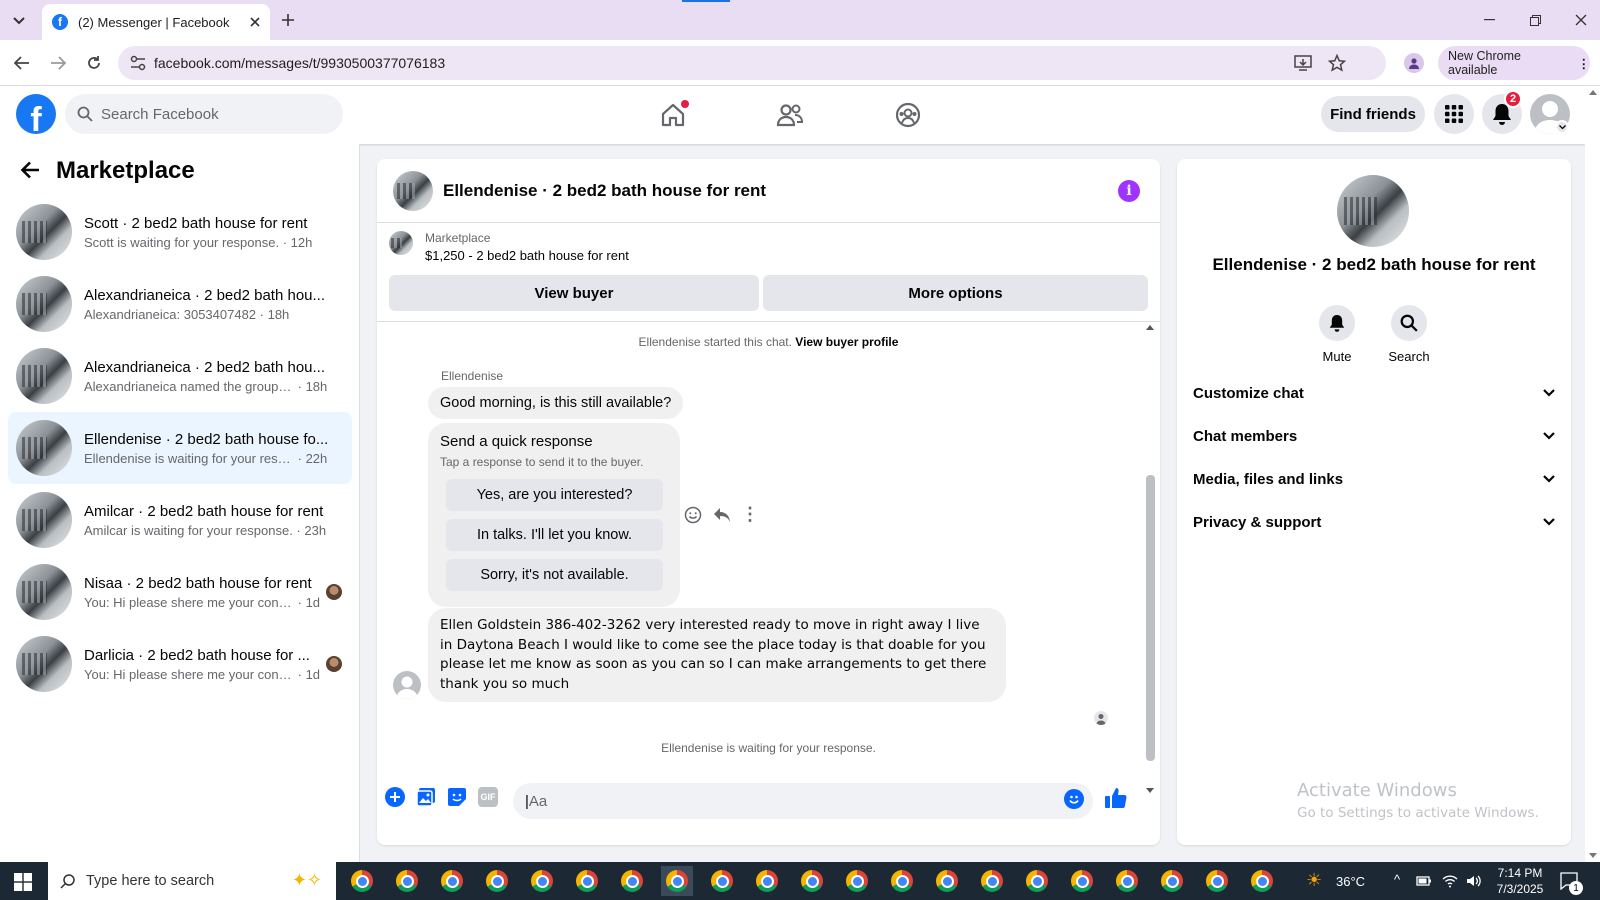  I want to click on account-menu-chevron, so click(1562, 127).